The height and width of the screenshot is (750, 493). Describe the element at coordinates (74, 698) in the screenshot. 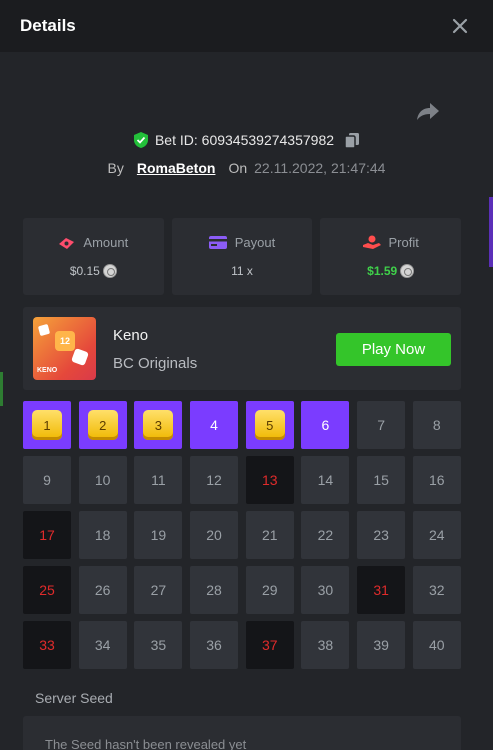

I see `server-seed-label: Server Seed` at that location.